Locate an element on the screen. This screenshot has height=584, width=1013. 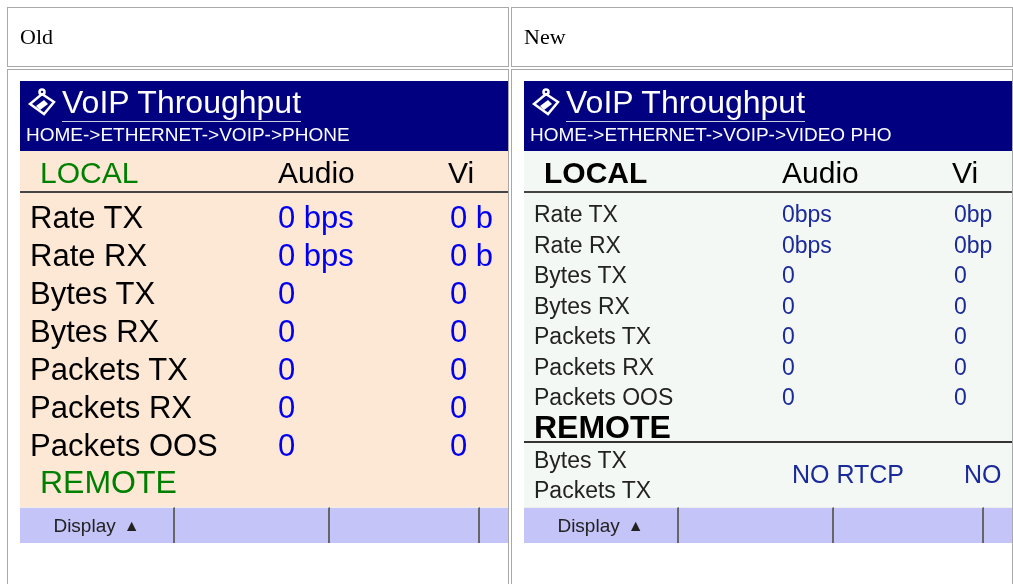
value-text: NO is located at coordinates (983, 474).